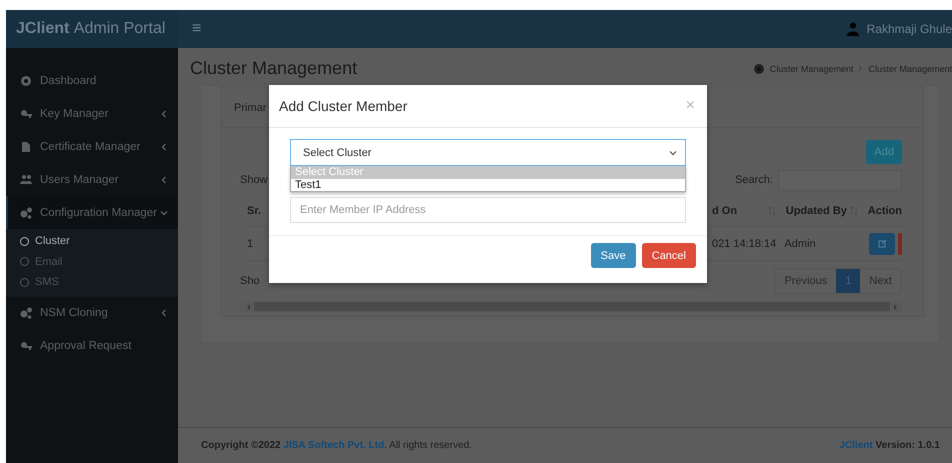 Image resolution: width=952 pixels, height=463 pixels. I want to click on sidebar-item: Certificate Manager, so click(92, 146).